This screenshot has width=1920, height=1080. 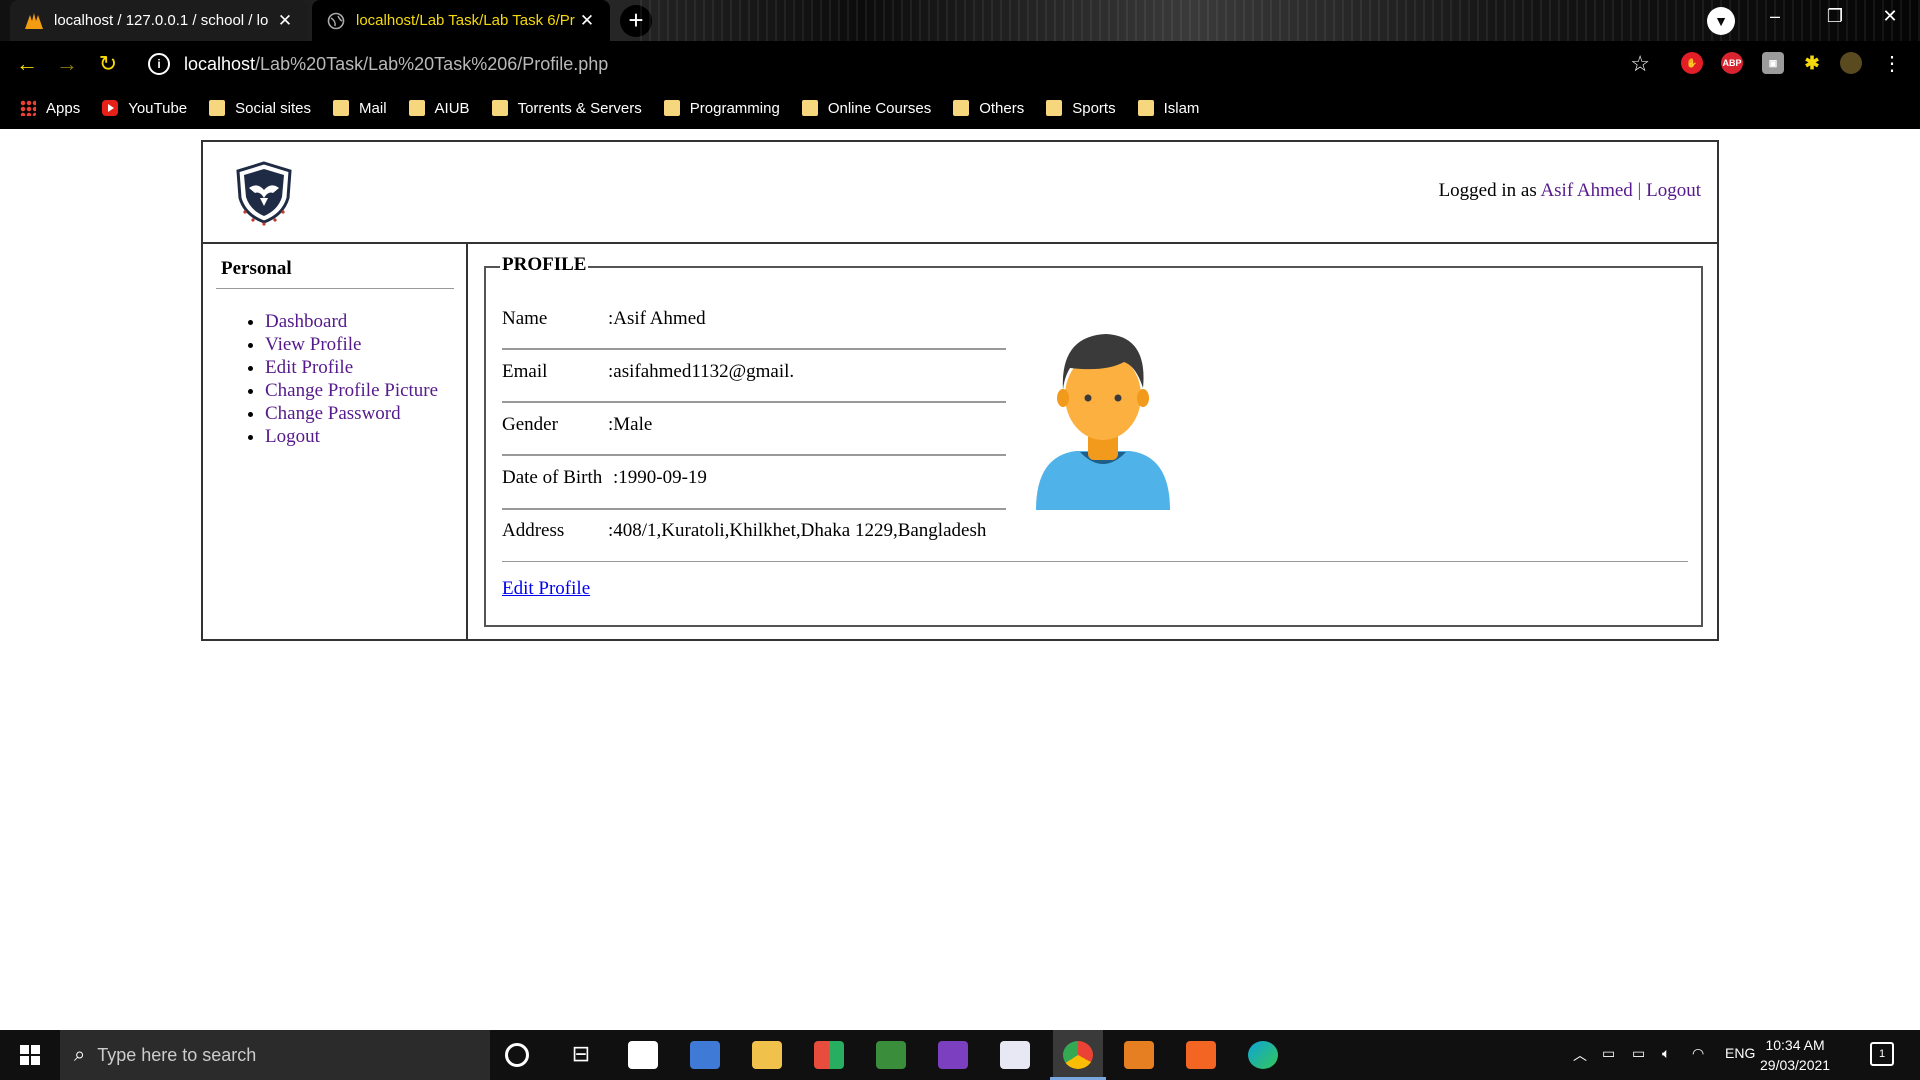 I want to click on office-app-icon, so click(x=829, y=1055).